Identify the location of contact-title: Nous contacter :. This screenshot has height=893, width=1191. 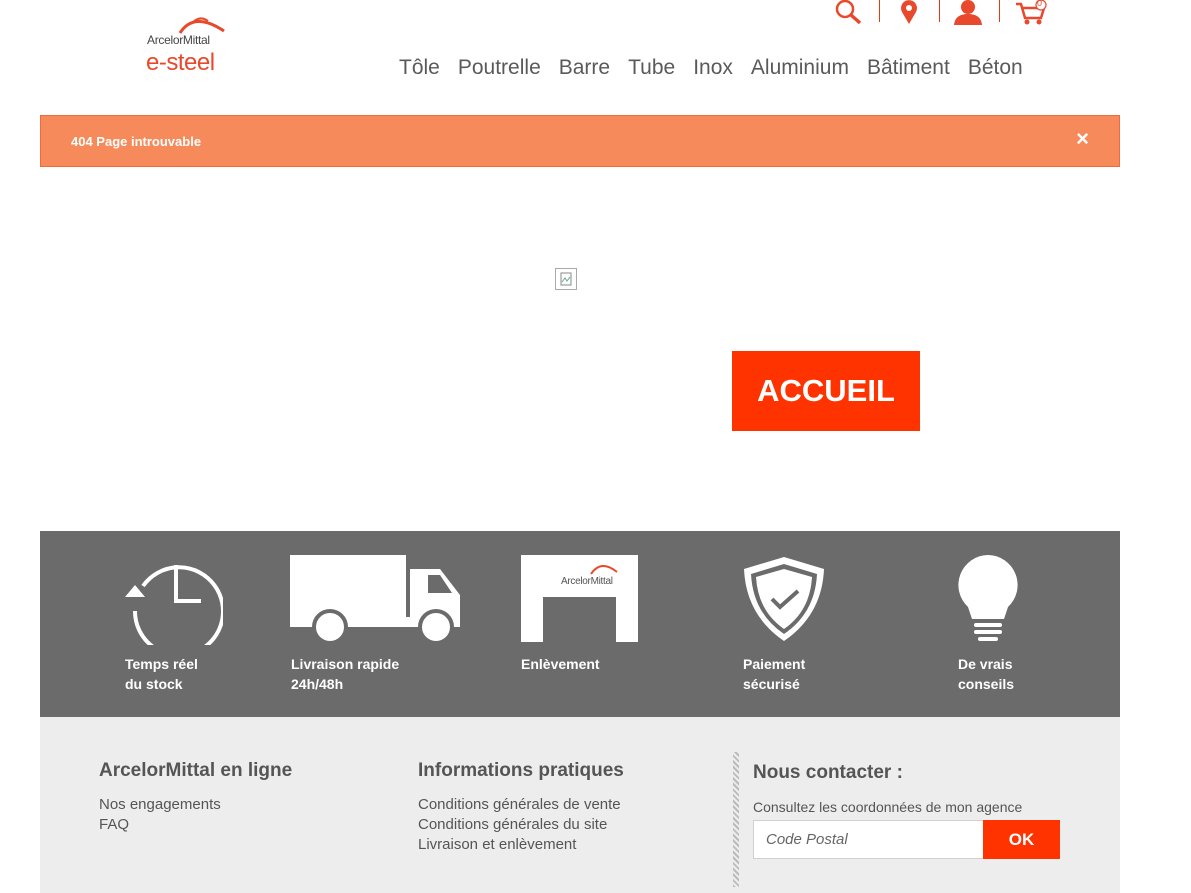
(828, 772).